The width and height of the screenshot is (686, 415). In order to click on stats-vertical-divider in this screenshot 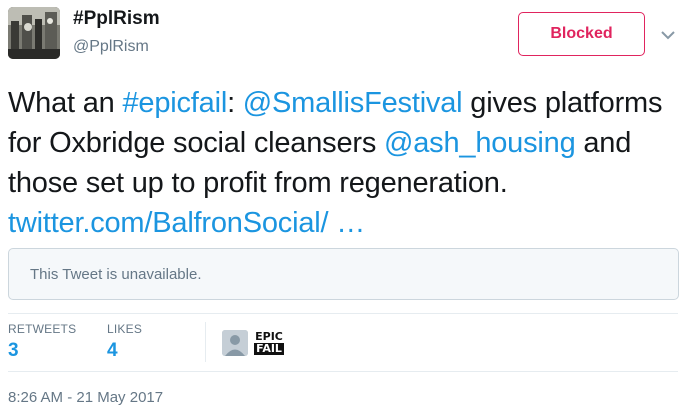, I will do `click(205, 342)`.